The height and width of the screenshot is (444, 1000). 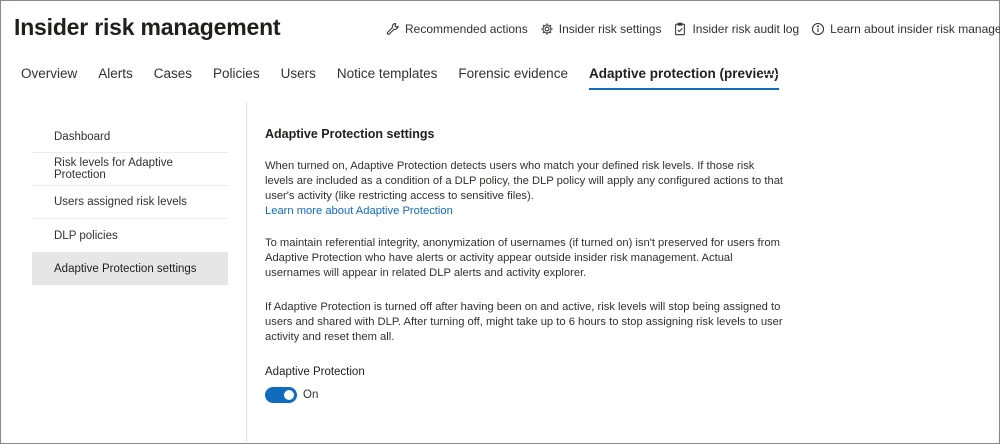 I want to click on insider-risk-settings-label: Insider risk settings, so click(x=610, y=29).